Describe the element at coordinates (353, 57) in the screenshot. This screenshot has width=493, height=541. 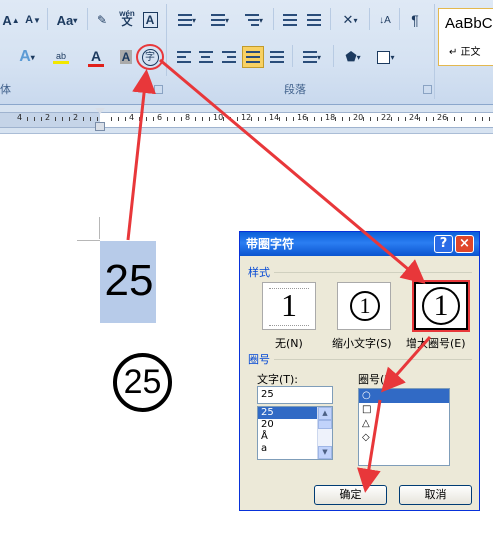
I see `shading-button: ⬟ ▾` at that location.